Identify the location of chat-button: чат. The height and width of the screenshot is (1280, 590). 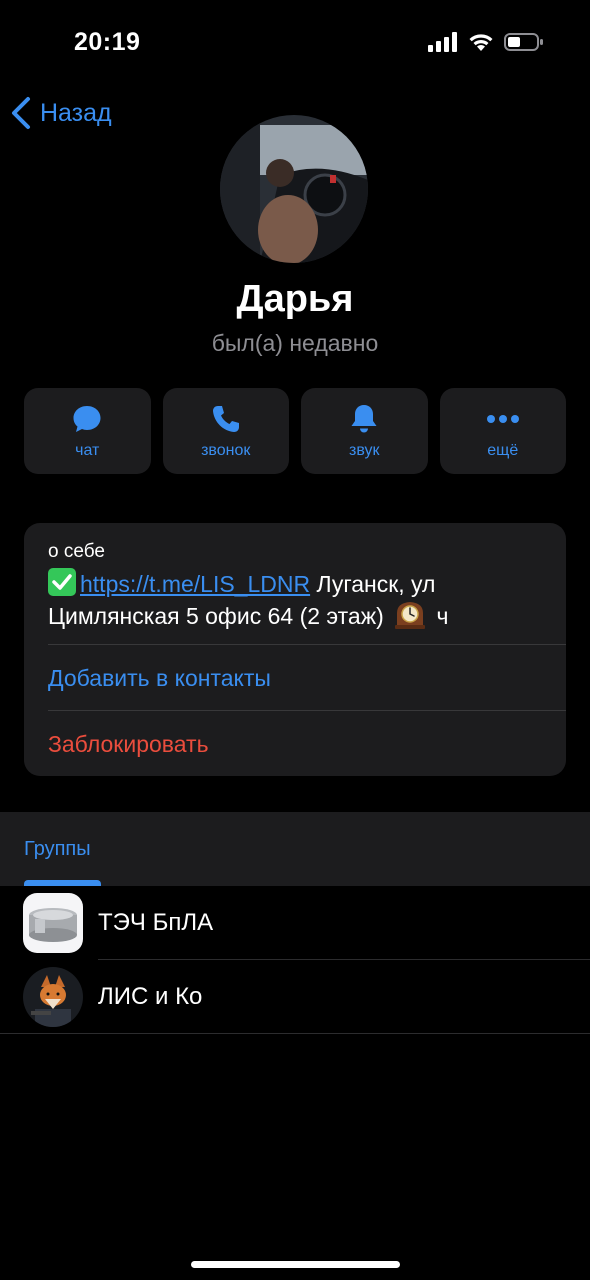
(87, 431).